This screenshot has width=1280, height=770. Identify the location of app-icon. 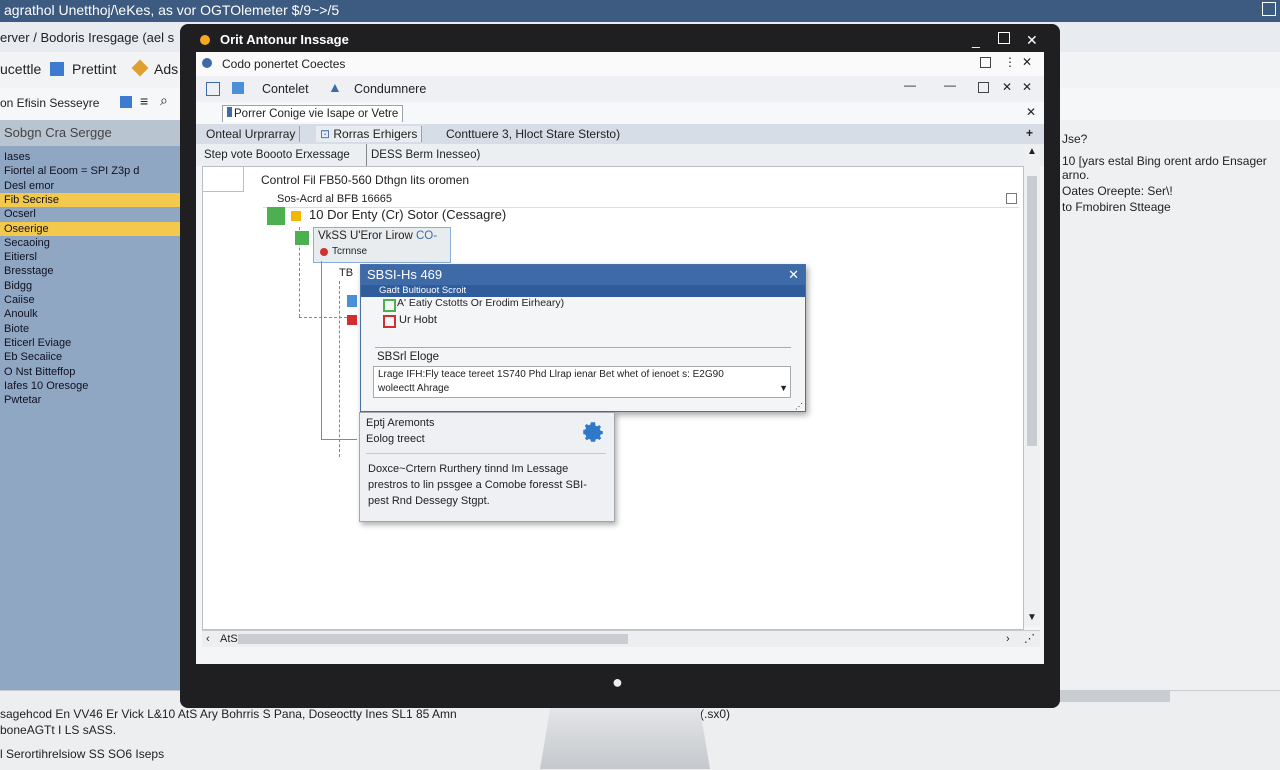
(205, 40).